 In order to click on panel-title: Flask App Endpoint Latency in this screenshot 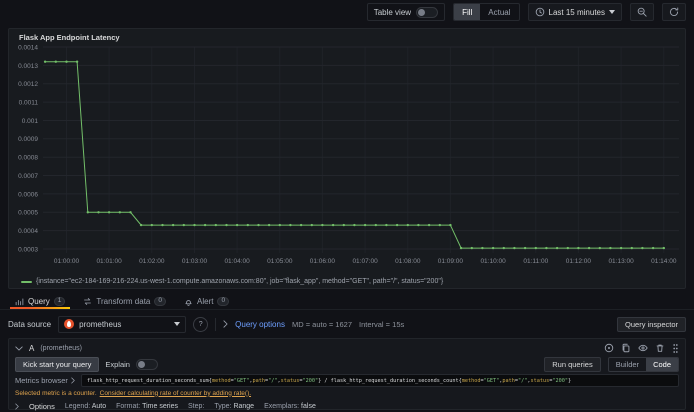, I will do `click(69, 37)`.